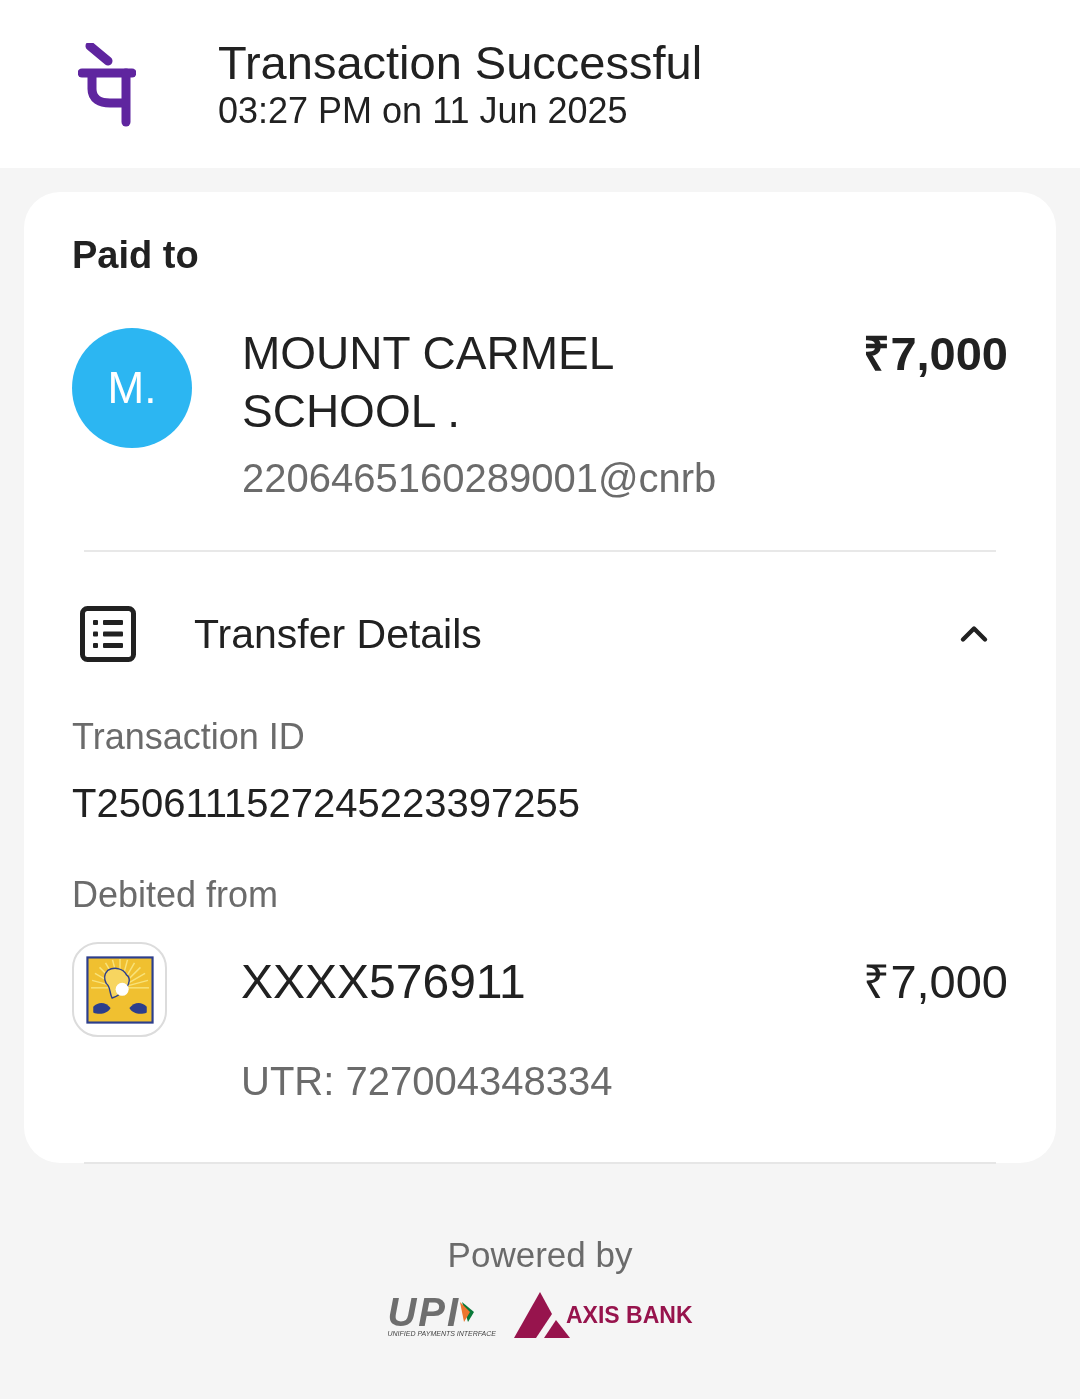 Image resolution: width=1080 pixels, height=1399 pixels. What do you see at coordinates (189, 737) in the screenshot?
I see `transaction-id-label: Transaction ID` at bounding box center [189, 737].